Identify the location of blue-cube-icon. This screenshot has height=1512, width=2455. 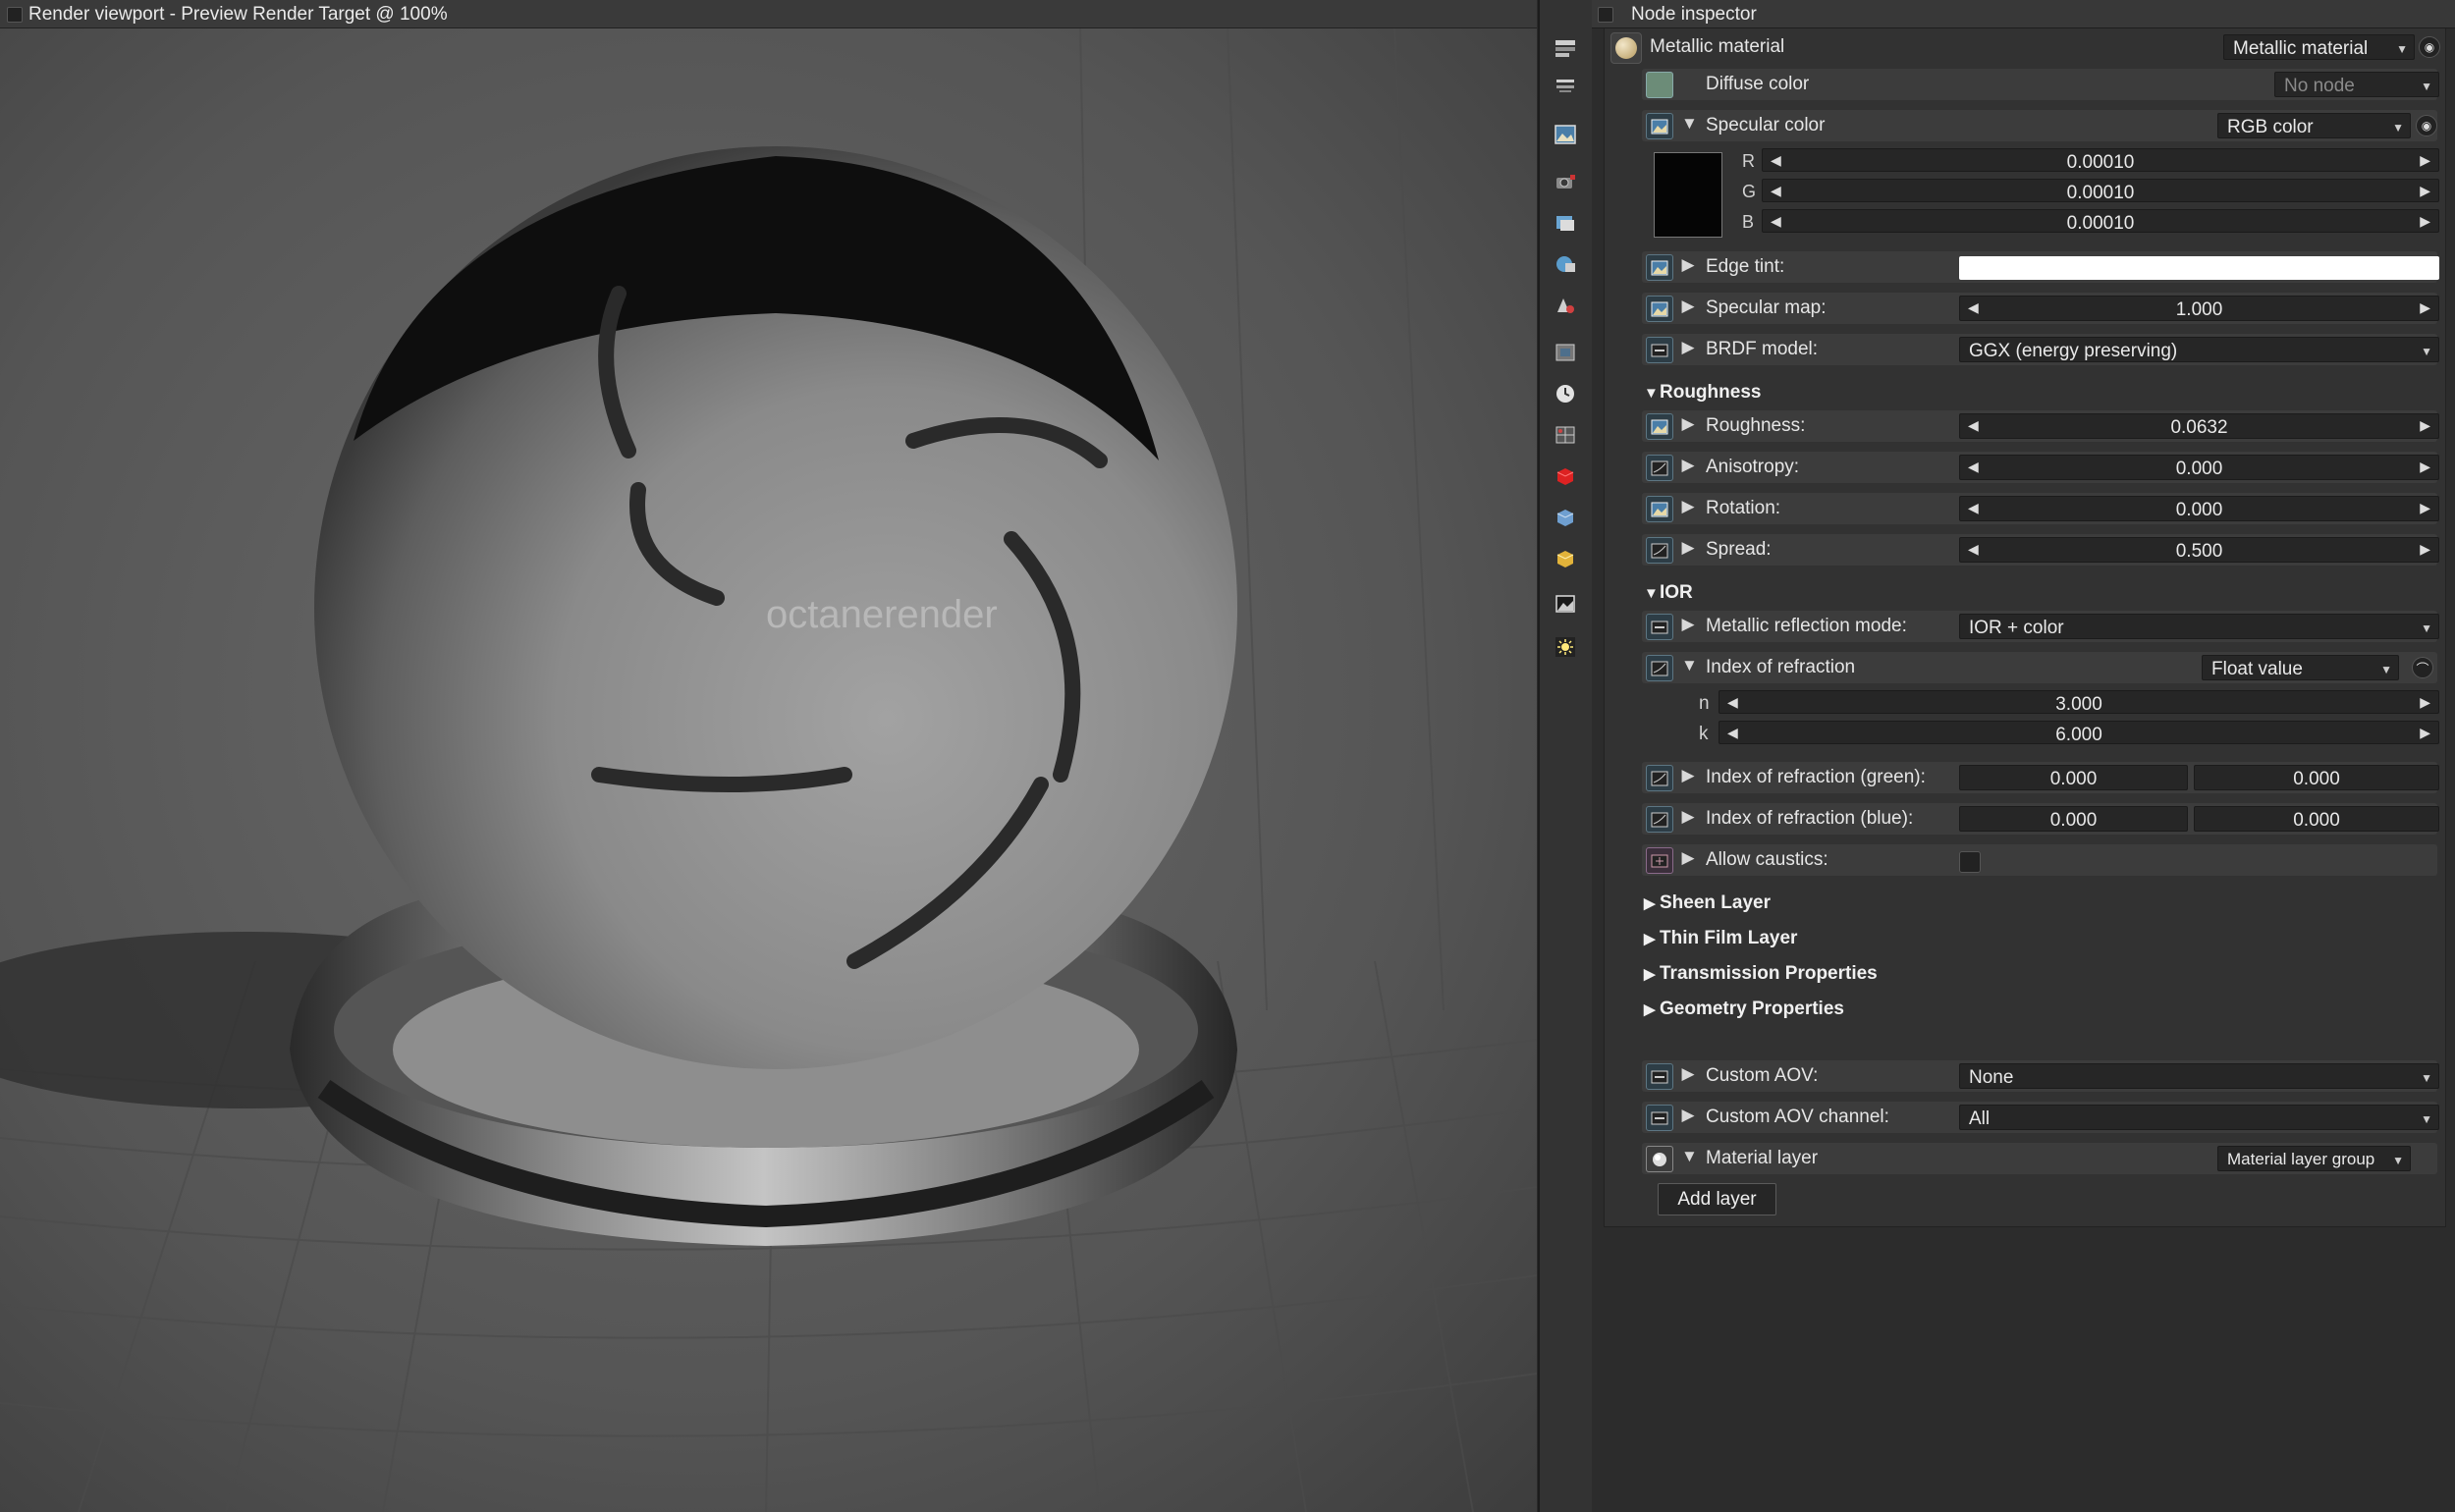
(1565, 517).